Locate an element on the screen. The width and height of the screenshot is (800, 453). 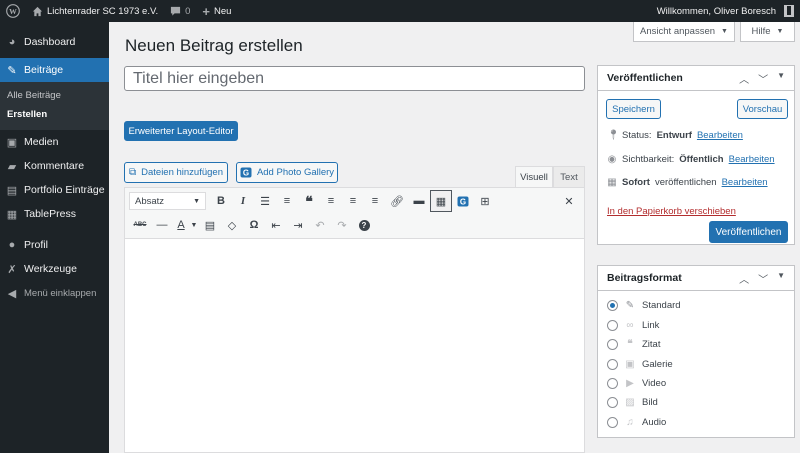
sidebar-item-label: Kommentare is located at coordinates (54, 166).